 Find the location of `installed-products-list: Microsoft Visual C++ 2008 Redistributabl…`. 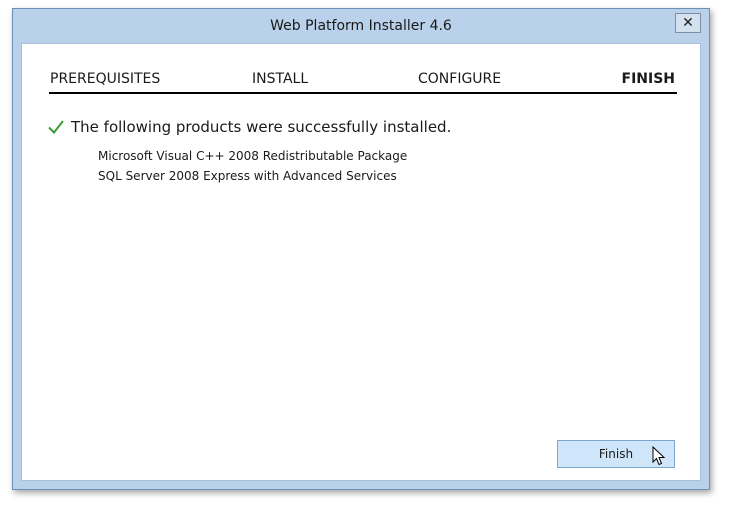

installed-products-list: Microsoft Visual C++ 2008 Redistributabl… is located at coordinates (252, 166).